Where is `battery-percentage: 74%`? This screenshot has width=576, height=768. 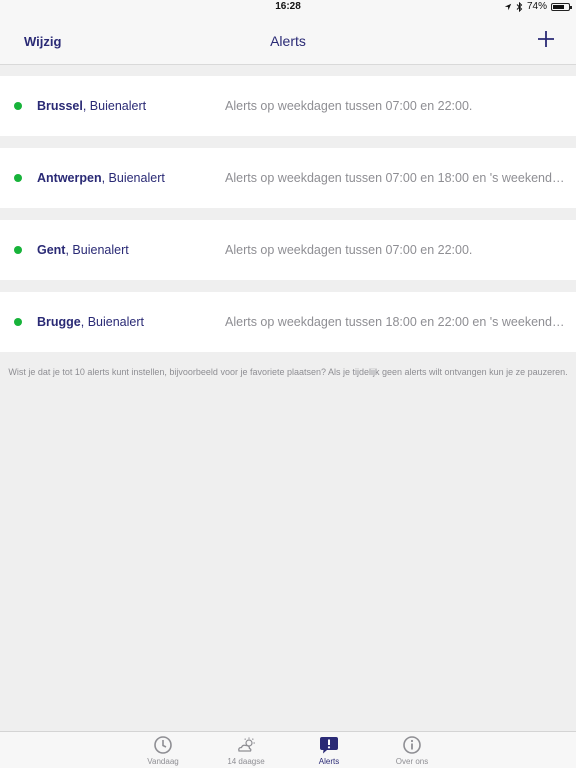 battery-percentage: 74% is located at coordinates (536, 6).